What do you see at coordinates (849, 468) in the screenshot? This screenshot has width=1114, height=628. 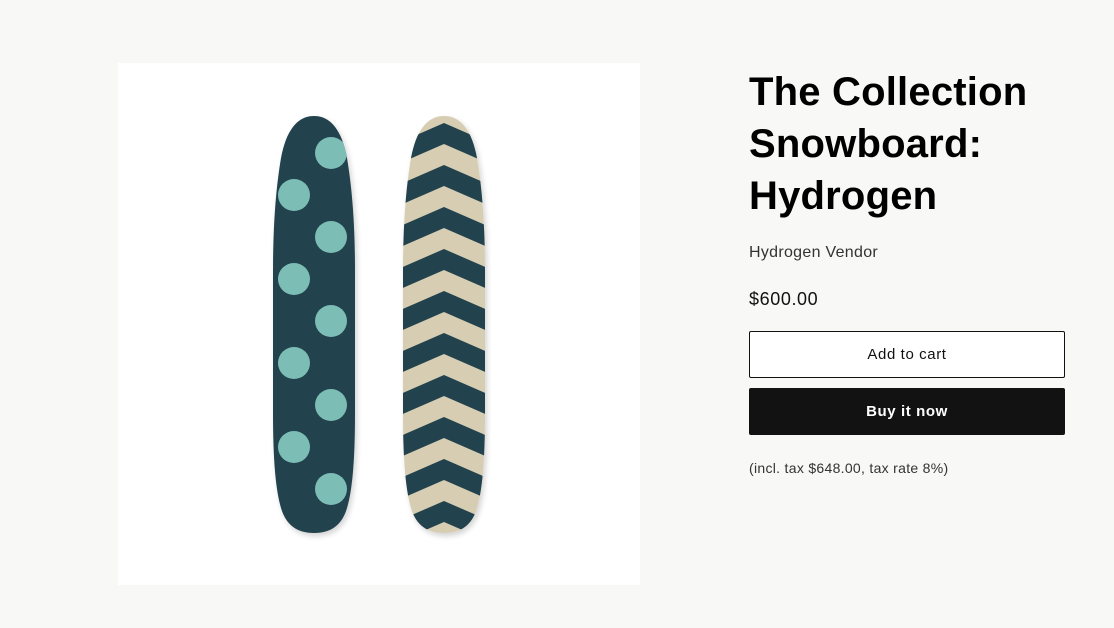 I see `tax-note: (incl. tax $648.00, tax rate 8%)` at bounding box center [849, 468].